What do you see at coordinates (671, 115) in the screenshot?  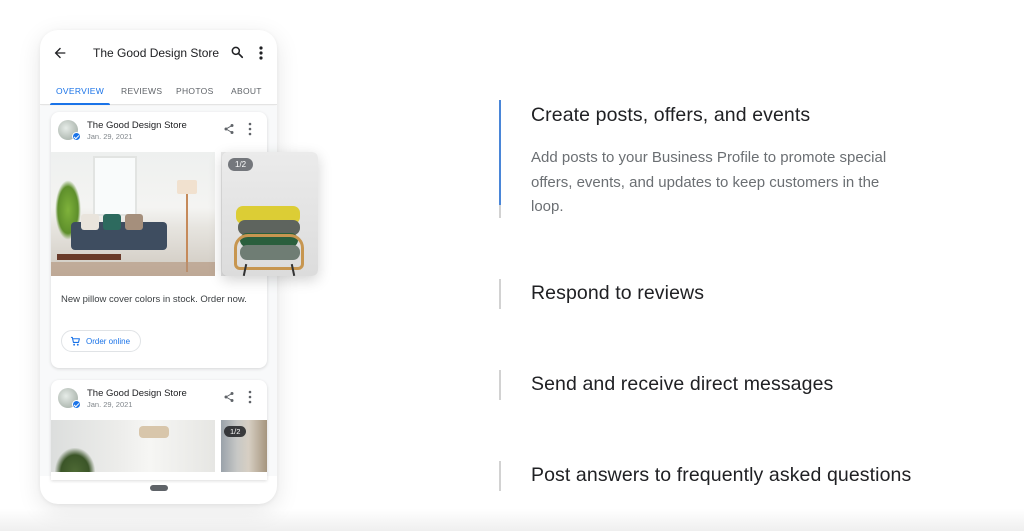 I see `feature-title: Create posts, offers, and events` at bounding box center [671, 115].